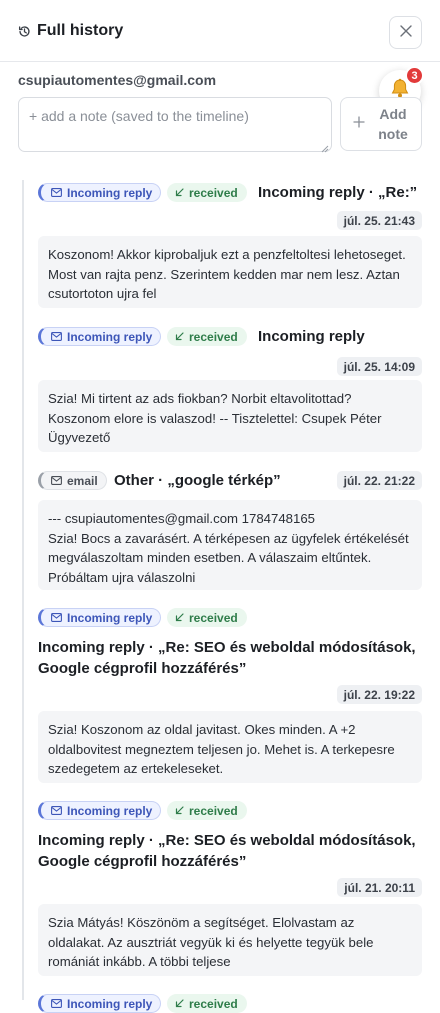 Image resolution: width=440 pixels, height=1013 pixels. Describe the element at coordinates (311, 336) in the screenshot. I see `entry-title: Incoming reply` at that location.